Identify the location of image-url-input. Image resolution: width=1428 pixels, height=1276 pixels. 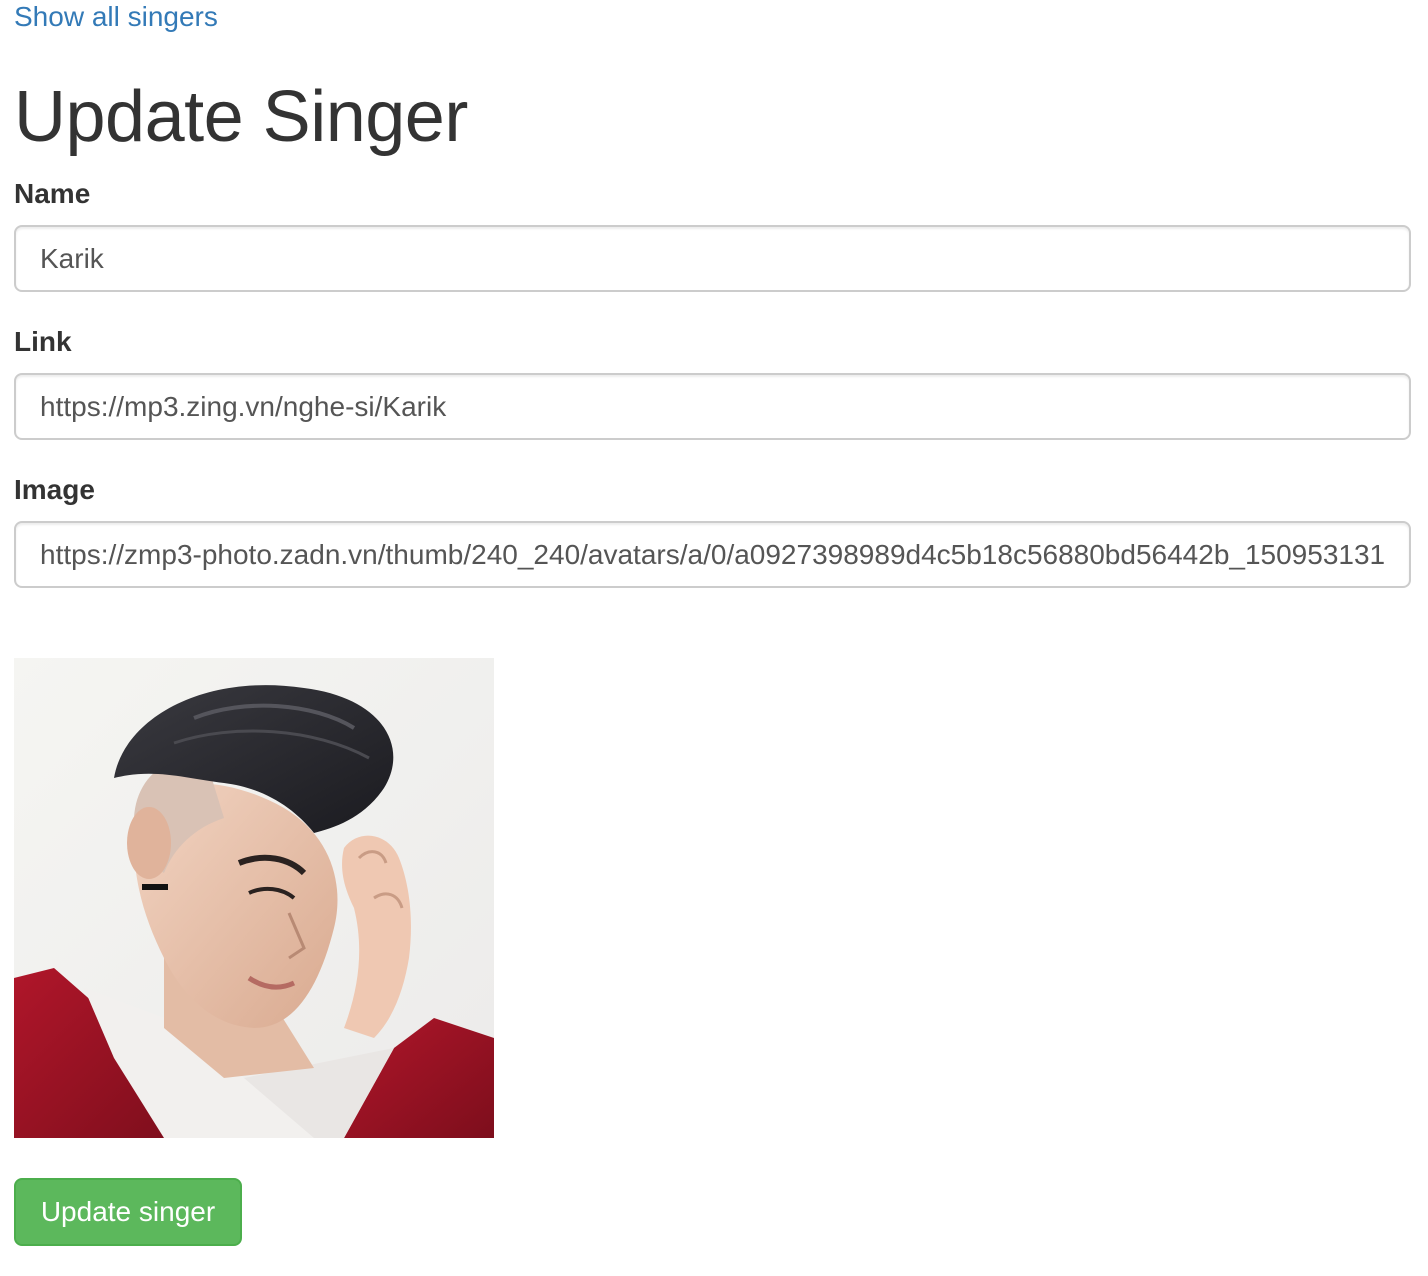
(712, 554).